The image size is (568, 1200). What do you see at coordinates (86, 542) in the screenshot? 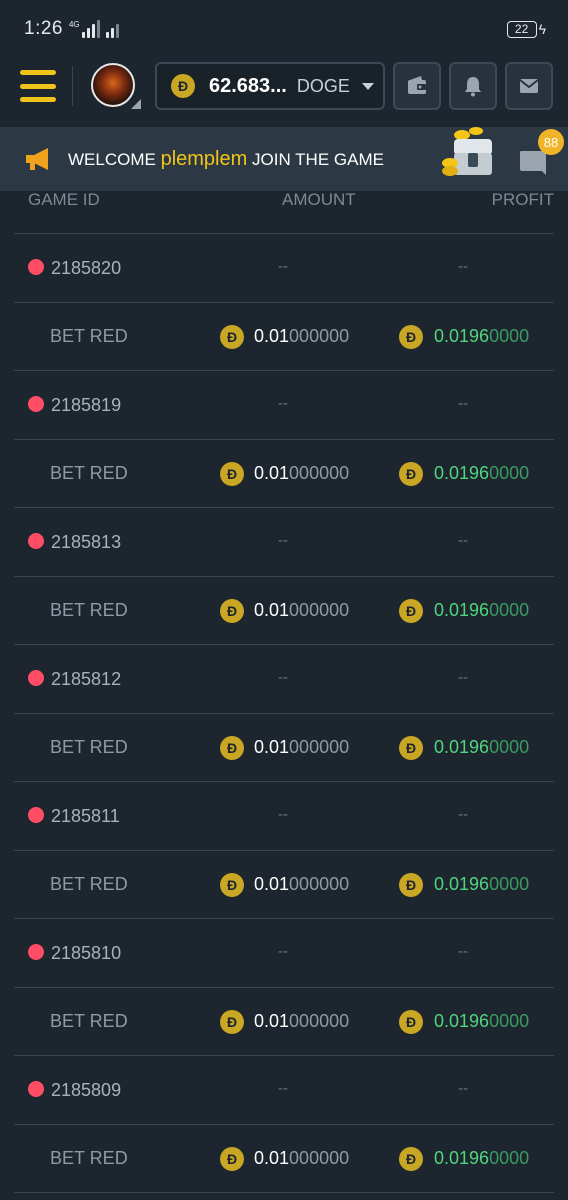
I see `game-id: 2185813` at bounding box center [86, 542].